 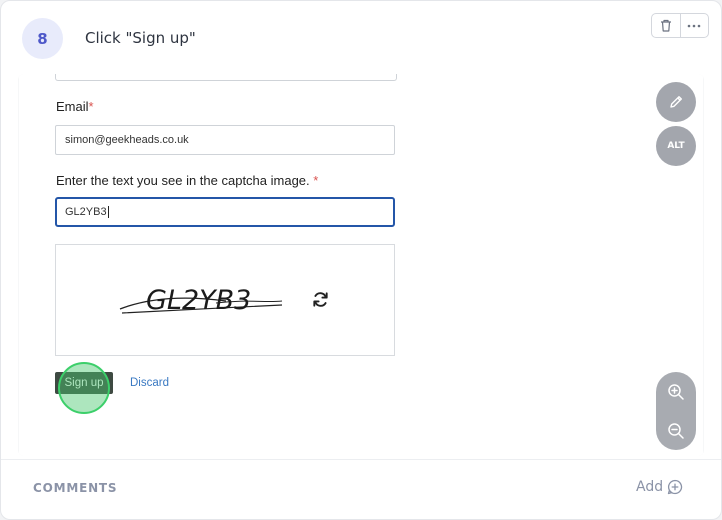 I want to click on step-title: Click "Sign up", so click(x=140, y=38).